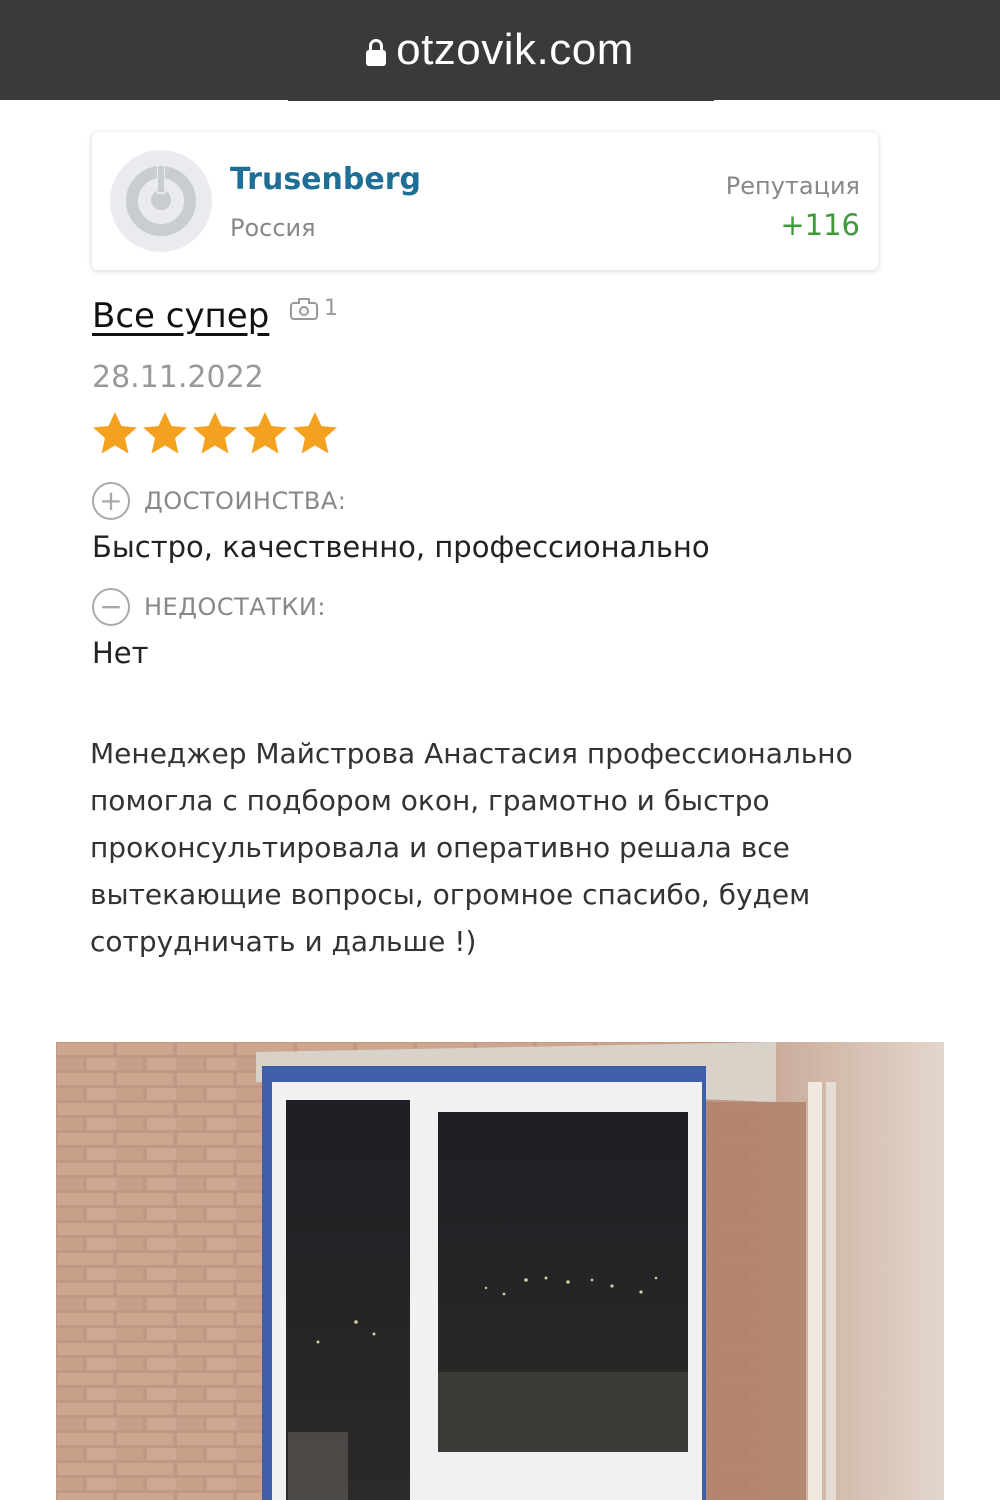 The image size is (1000, 1500). I want to click on rating-stars, so click(215, 433).